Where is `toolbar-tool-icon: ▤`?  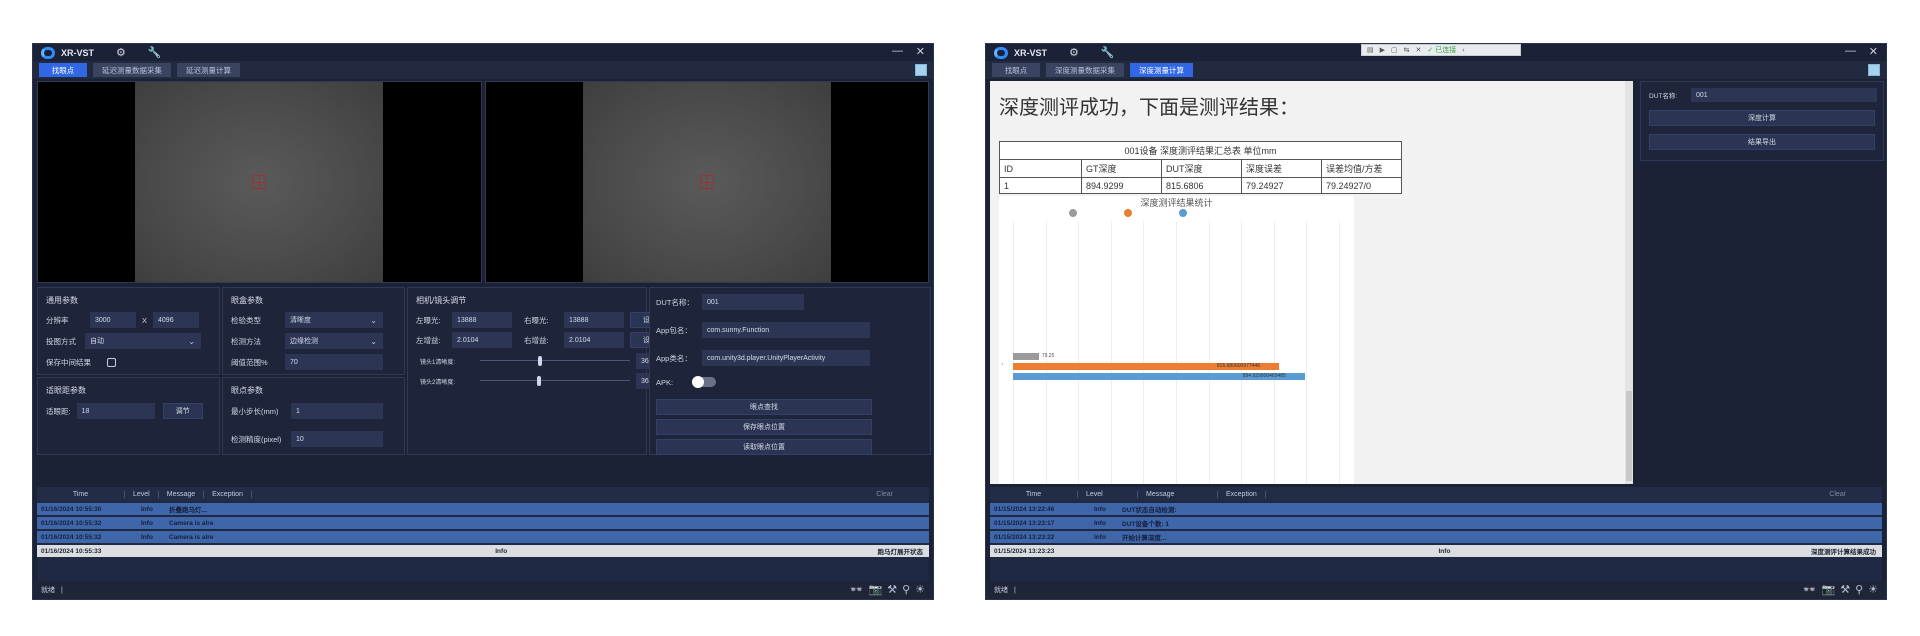 toolbar-tool-icon: ▤ is located at coordinates (1370, 50).